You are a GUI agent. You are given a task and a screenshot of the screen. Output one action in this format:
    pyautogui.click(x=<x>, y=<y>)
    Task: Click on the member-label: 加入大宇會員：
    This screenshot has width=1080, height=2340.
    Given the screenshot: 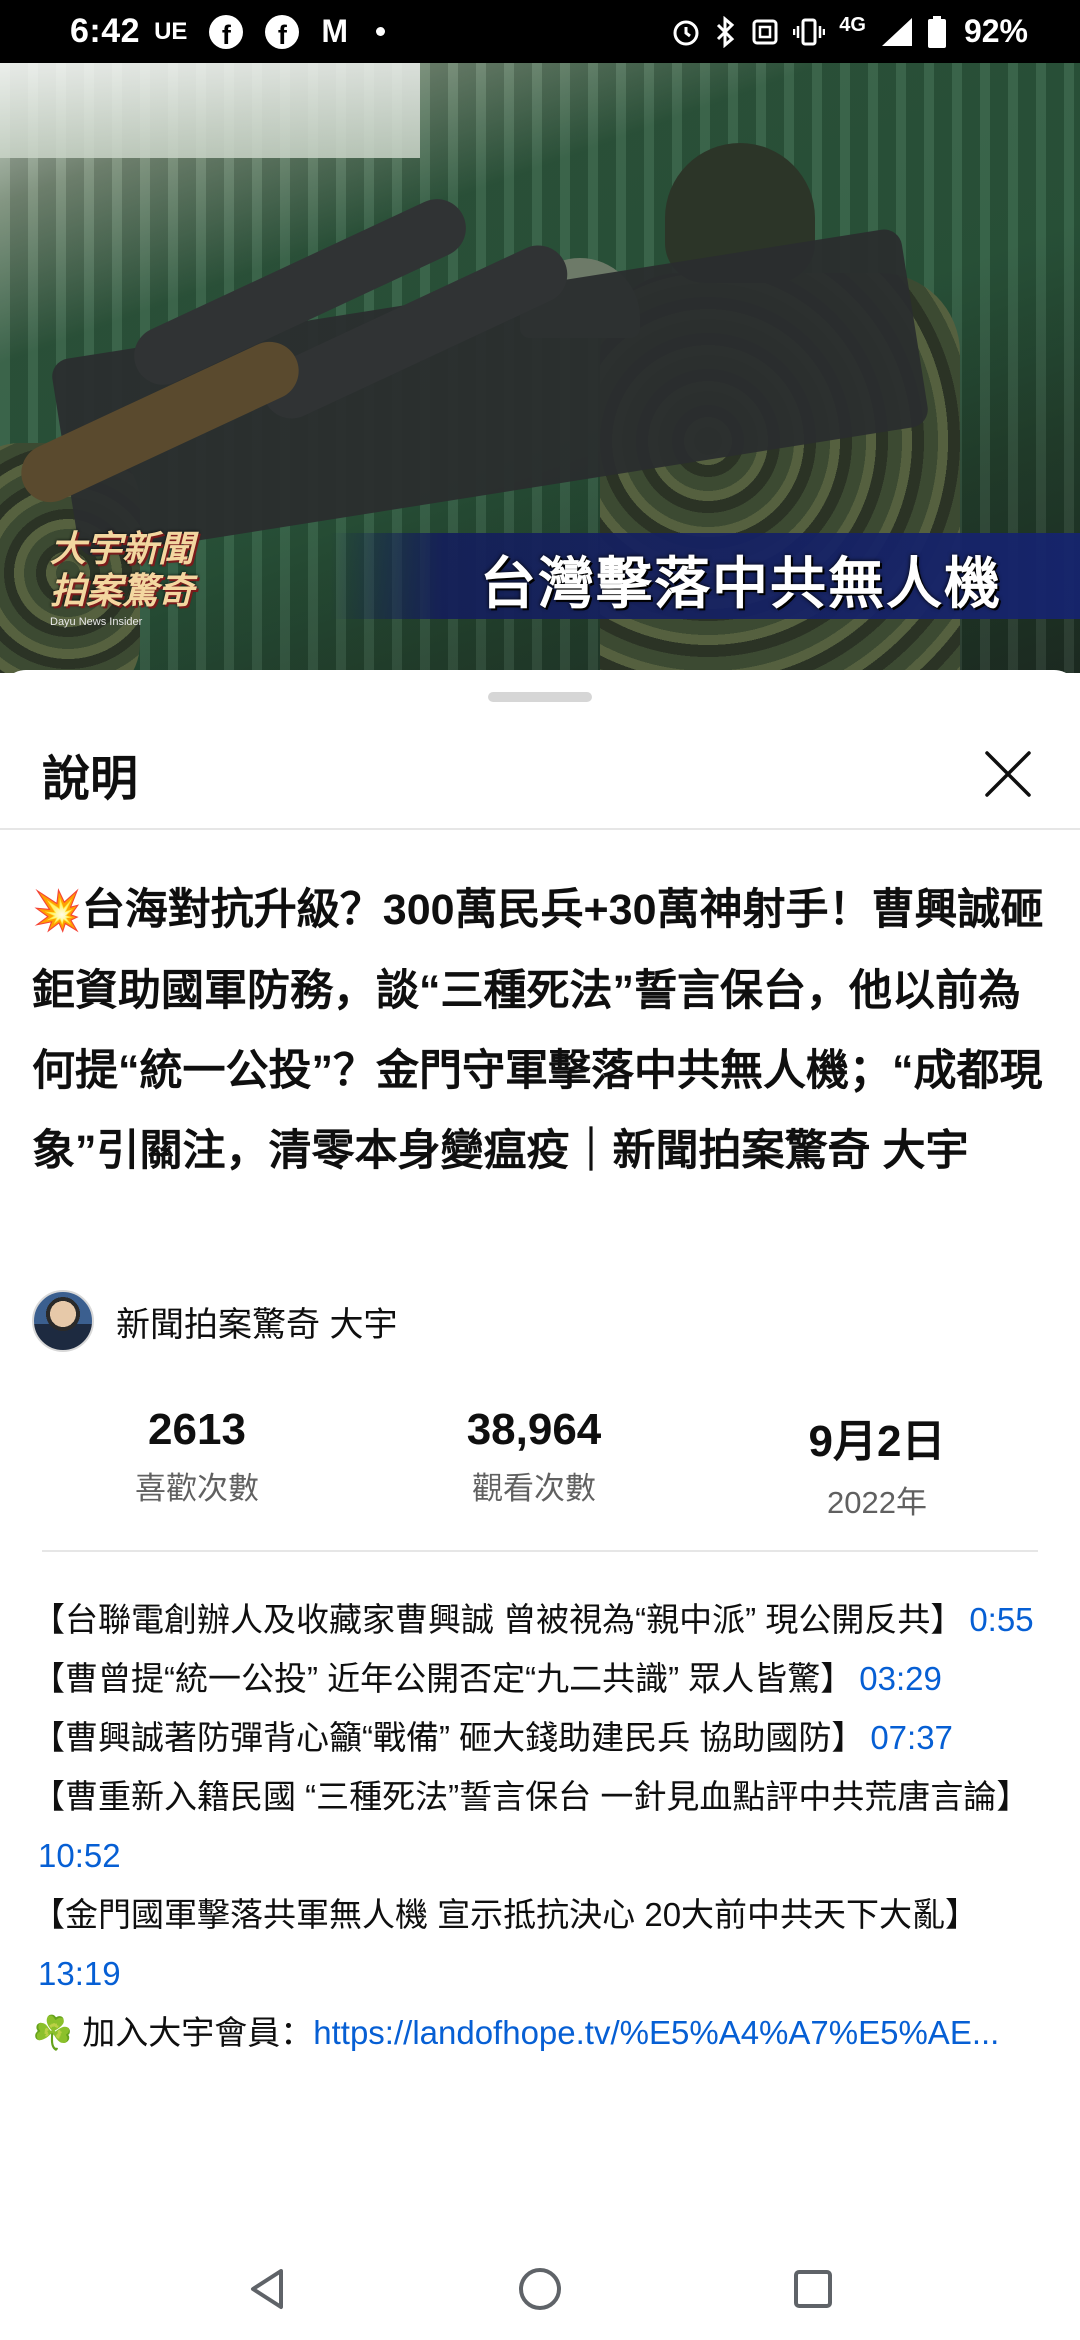 What is the action you would take?
    pyautogui.click(x=198, y=2032)
    